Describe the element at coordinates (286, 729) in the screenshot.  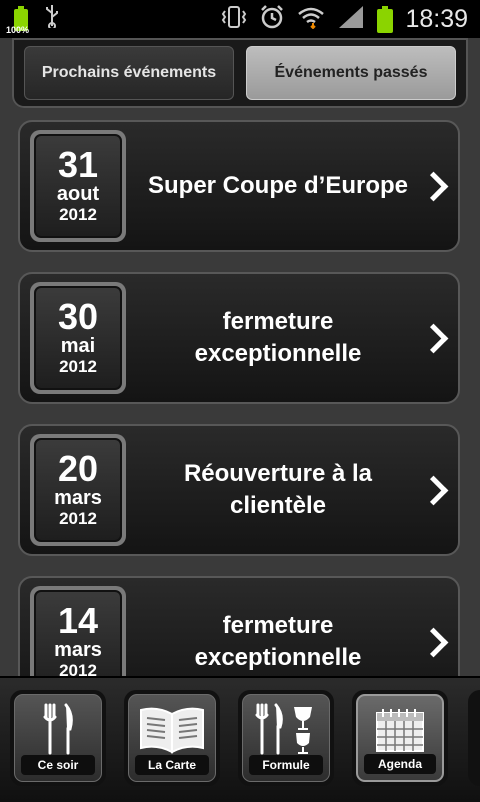
I see `cutlery-glasses-icon` at that location.